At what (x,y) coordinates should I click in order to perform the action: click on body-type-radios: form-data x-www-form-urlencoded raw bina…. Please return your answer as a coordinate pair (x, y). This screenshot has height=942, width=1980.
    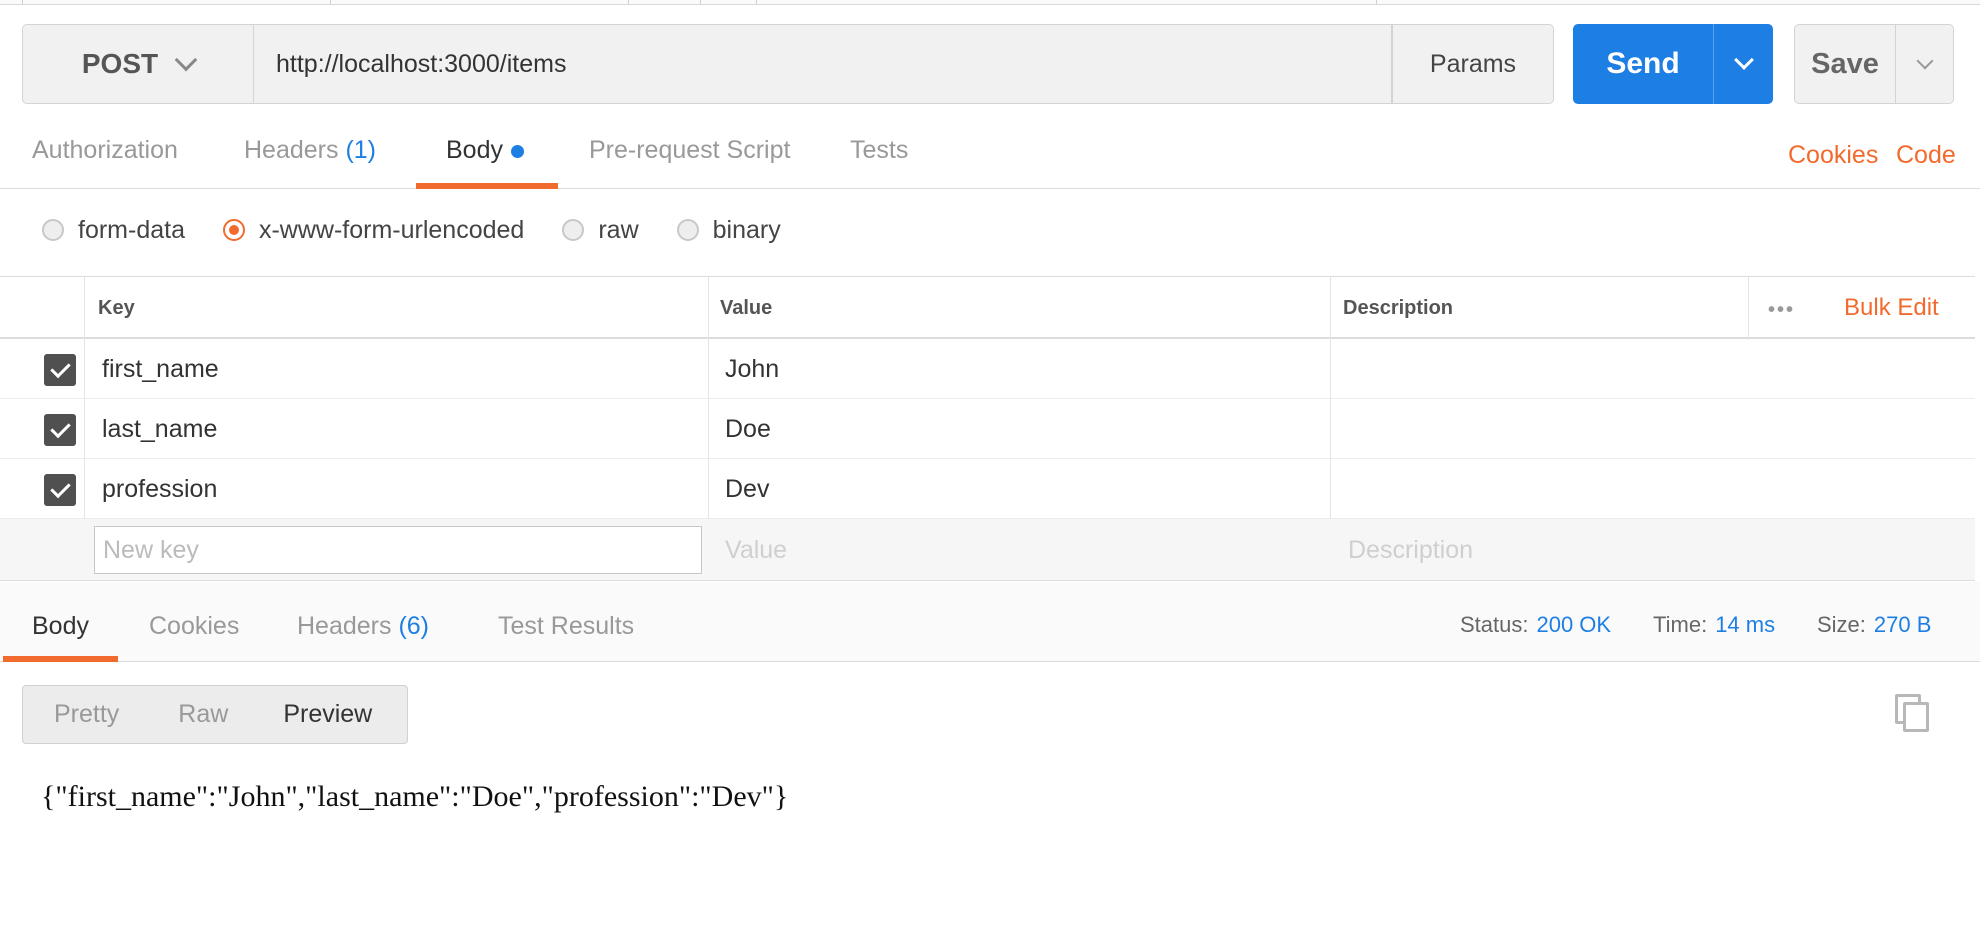
    Looking at the image, I should click on (430, 230).